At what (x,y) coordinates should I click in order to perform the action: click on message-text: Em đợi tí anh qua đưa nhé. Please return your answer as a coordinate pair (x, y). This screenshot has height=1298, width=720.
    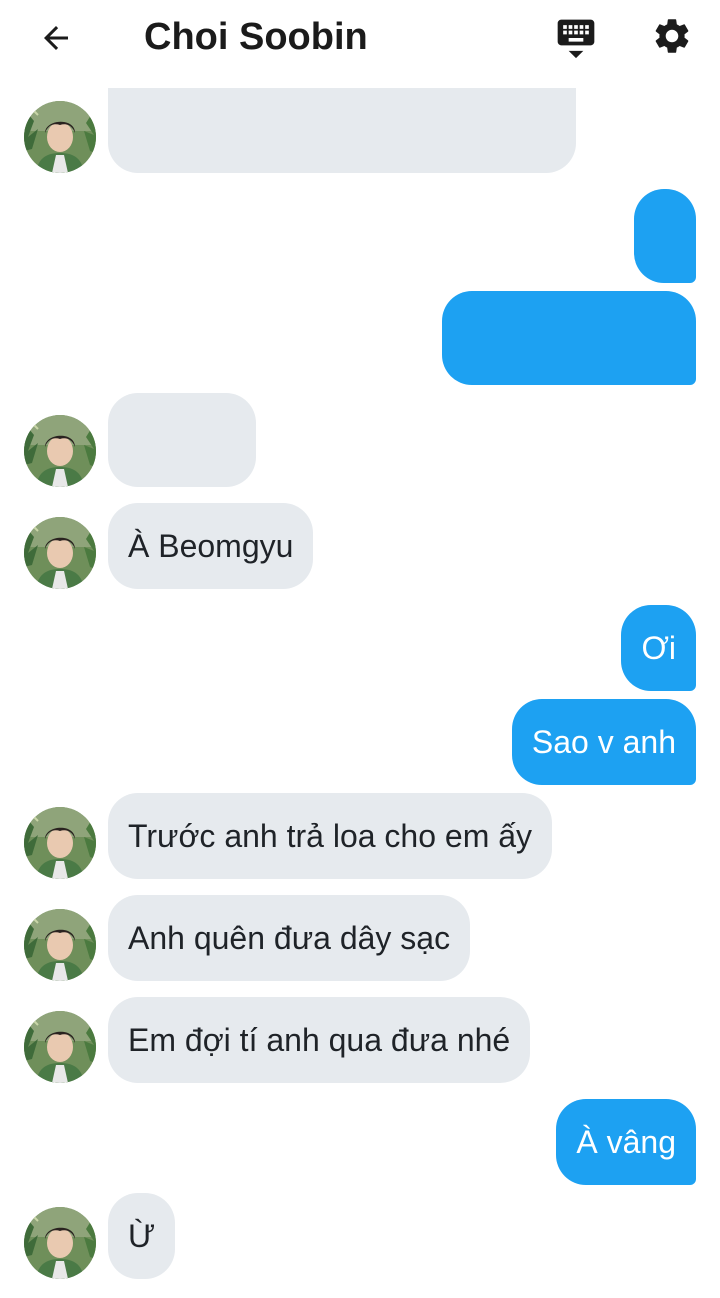
    Looking at the image, I should click on (319, 1040).